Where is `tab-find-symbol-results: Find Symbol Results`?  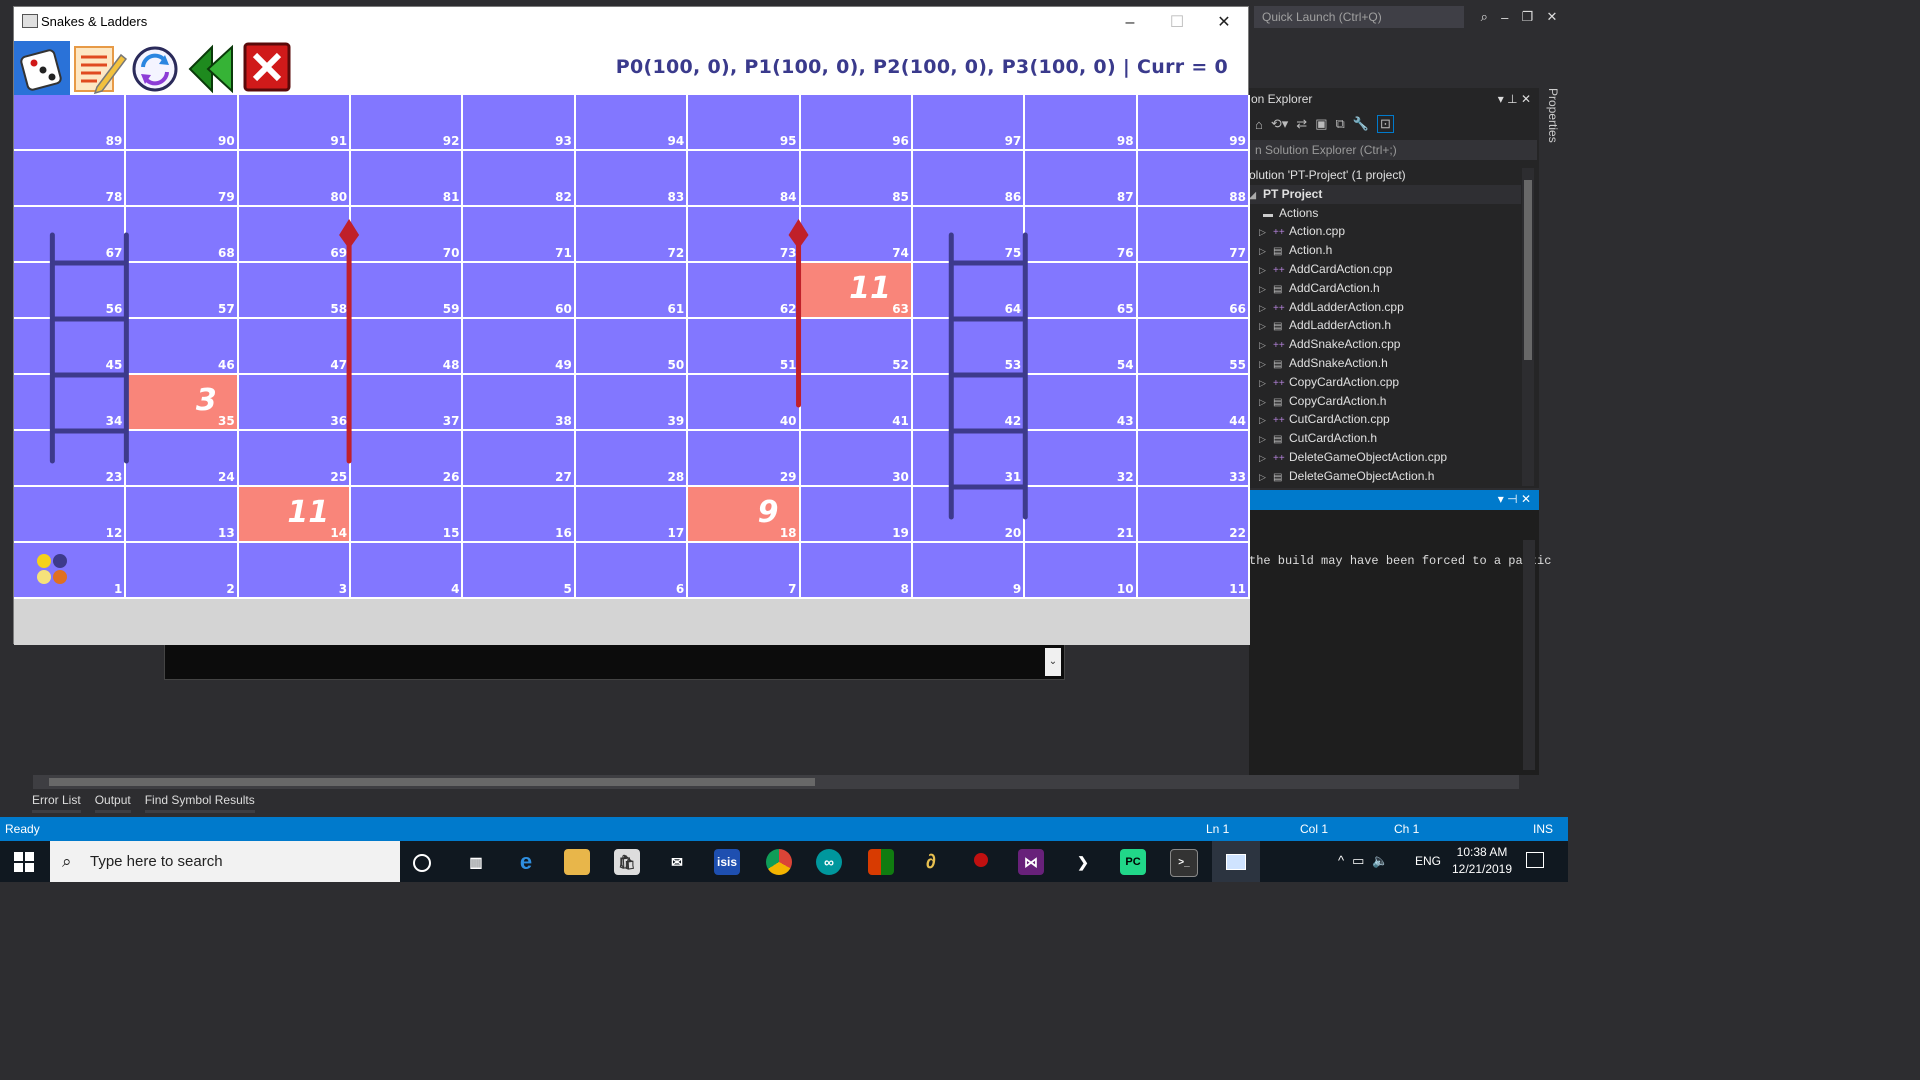
tab-find-symbol-results: Find Symbol Results is located at coordinates (199, 802).